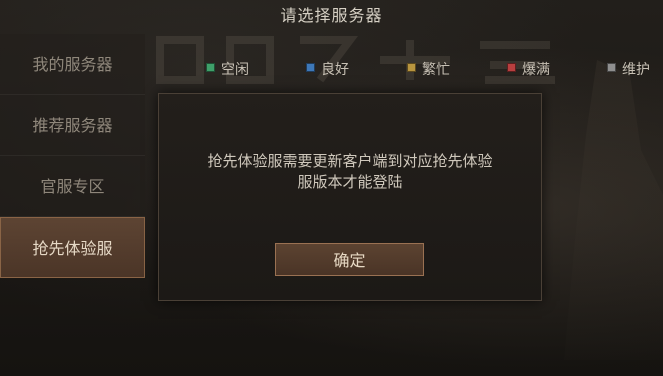 The height and width of the screenshot is (376, 663). What do you see at coordinates (235, 70) in the screenshot?
I see `legend-label: 空闲` at bounding box center [235, 70].